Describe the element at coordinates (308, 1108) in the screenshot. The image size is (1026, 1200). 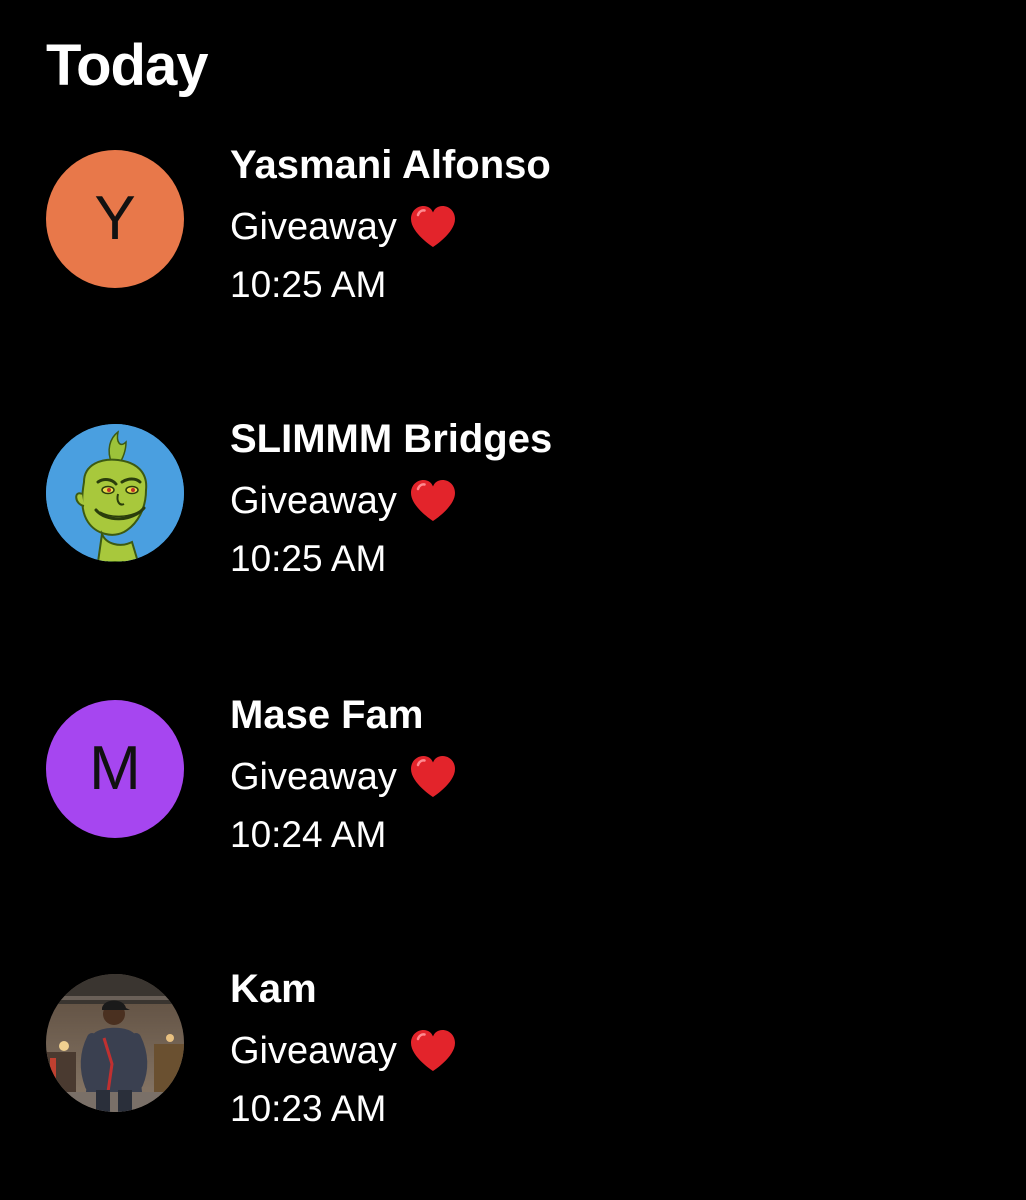
I see `message-time: 10:23 AM` at that location.